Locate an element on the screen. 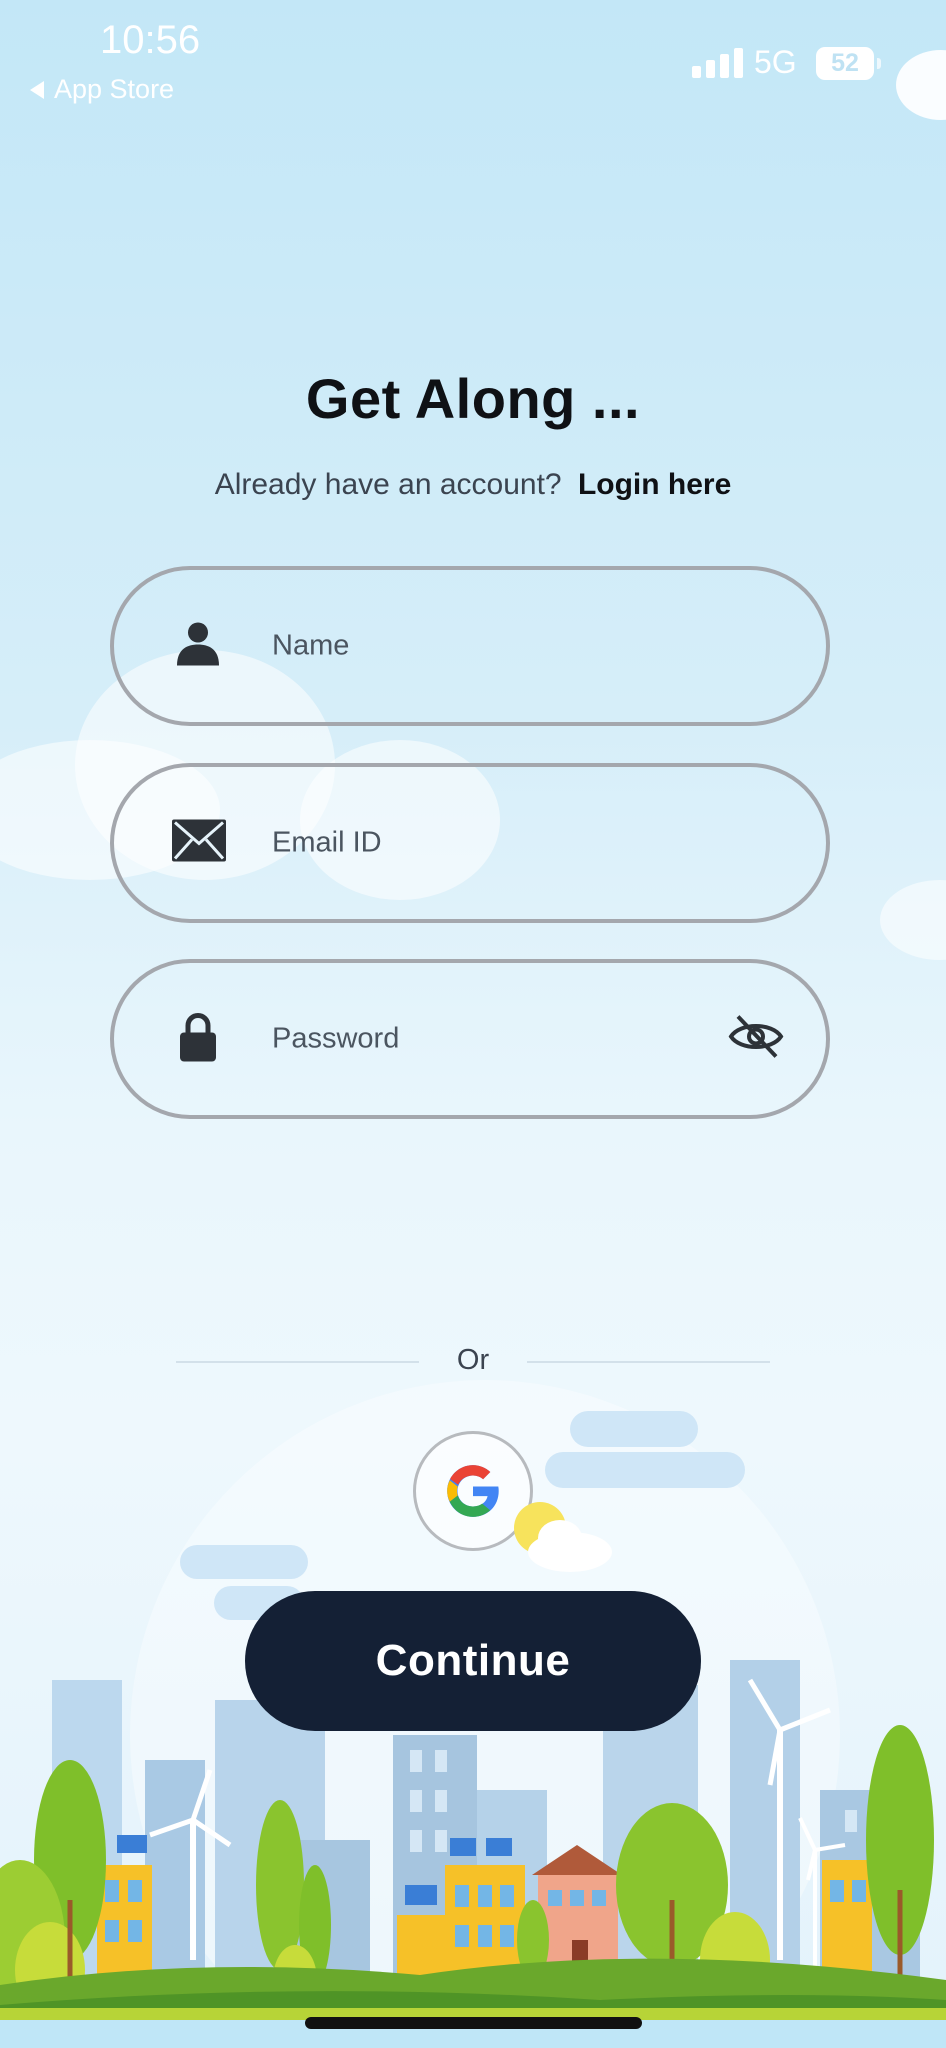 This screenshot has width=946, height=2048. or-label: Or is located at coordinates (473, 1360).